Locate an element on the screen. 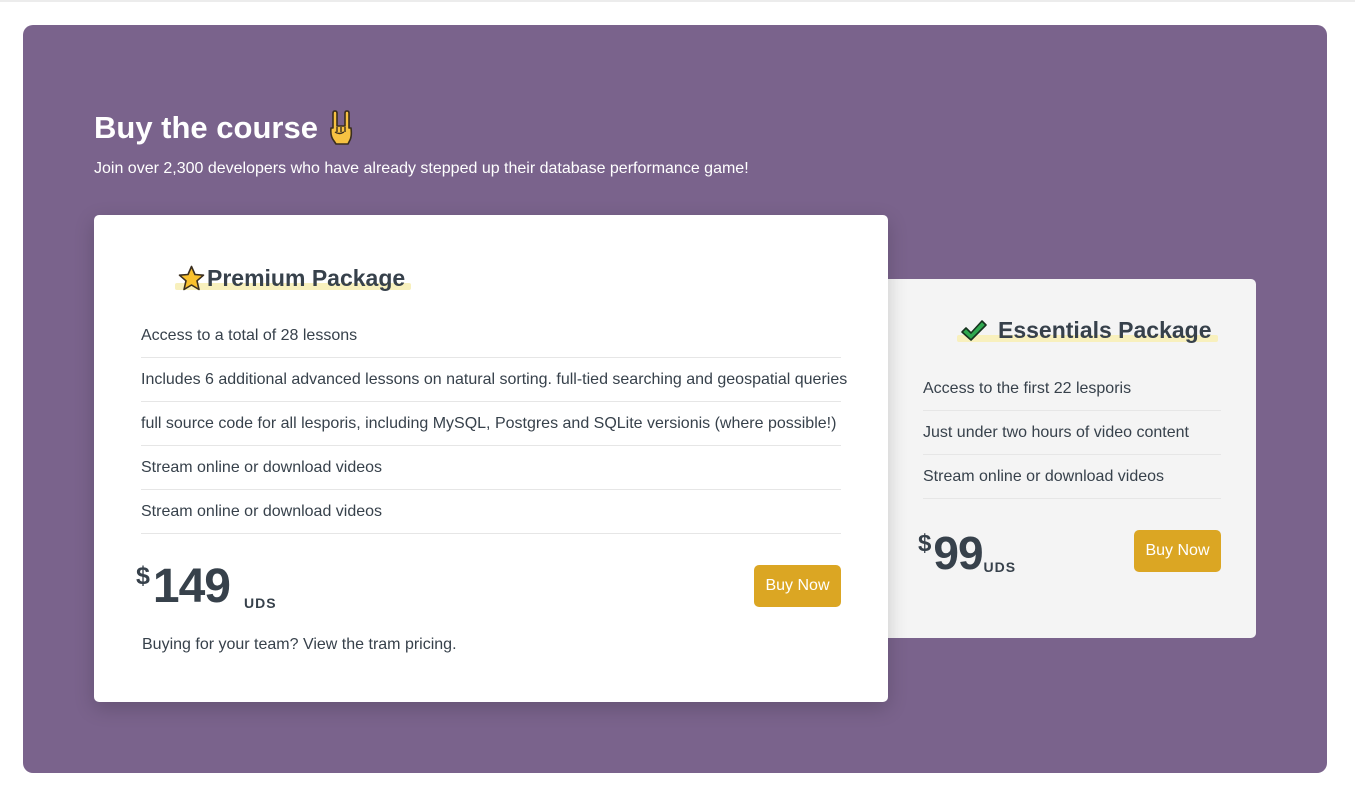 This screenshot has height=794, width=1355. checkmark-icon is located at coordinates (974, 331).